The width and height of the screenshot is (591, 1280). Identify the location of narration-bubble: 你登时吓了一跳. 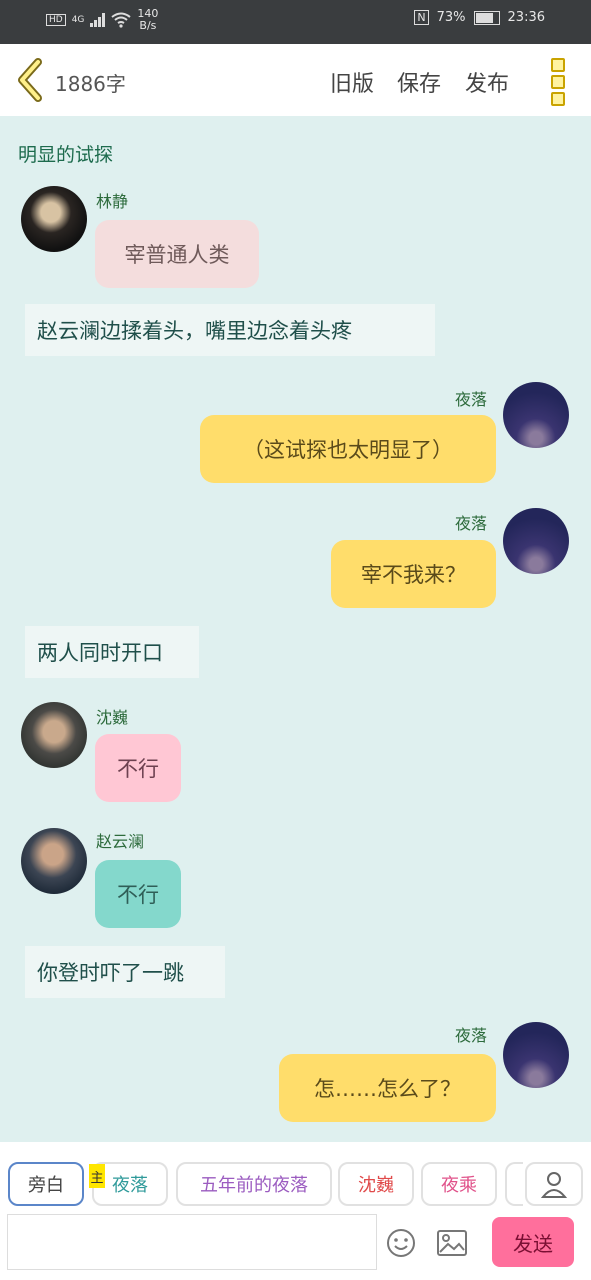
(125, 972).